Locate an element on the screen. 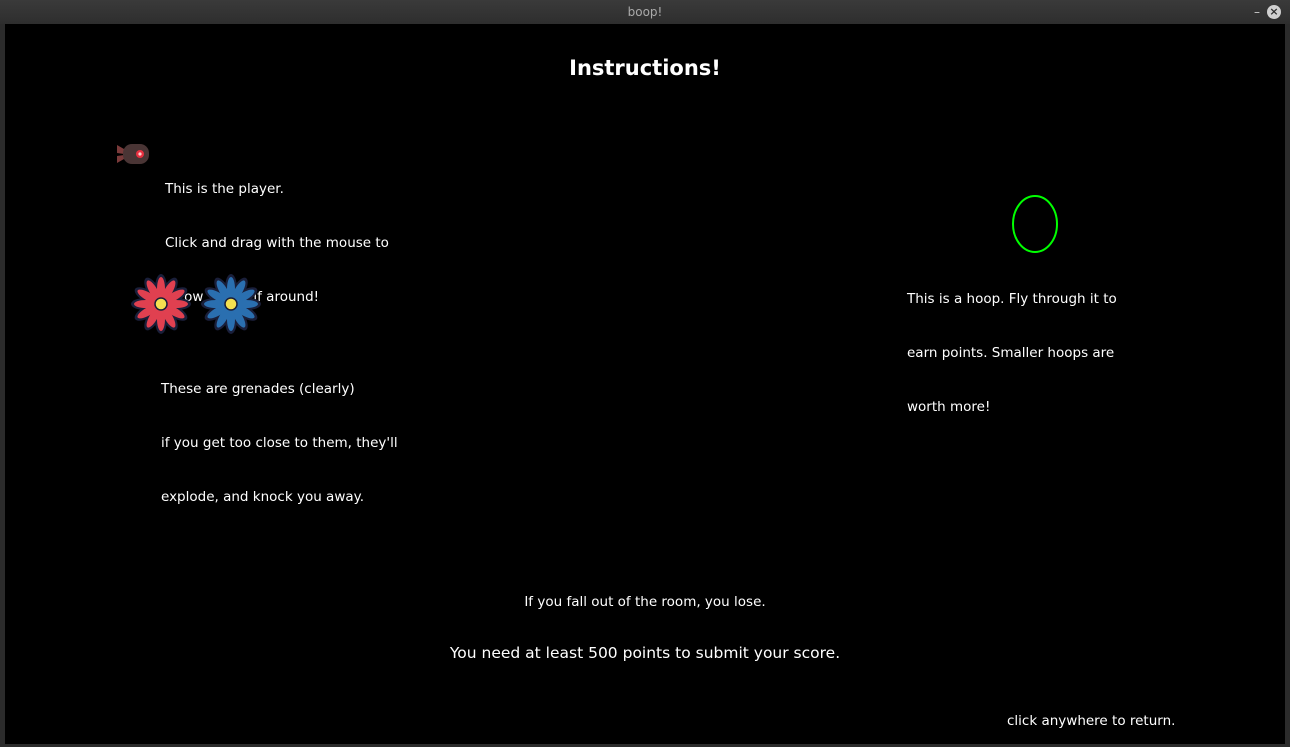 Image resolution: width=1290 pixels, height=747 pixels. hoop-line-2: earn points. Smaller hoops are is located at coordinates (1011, 353).